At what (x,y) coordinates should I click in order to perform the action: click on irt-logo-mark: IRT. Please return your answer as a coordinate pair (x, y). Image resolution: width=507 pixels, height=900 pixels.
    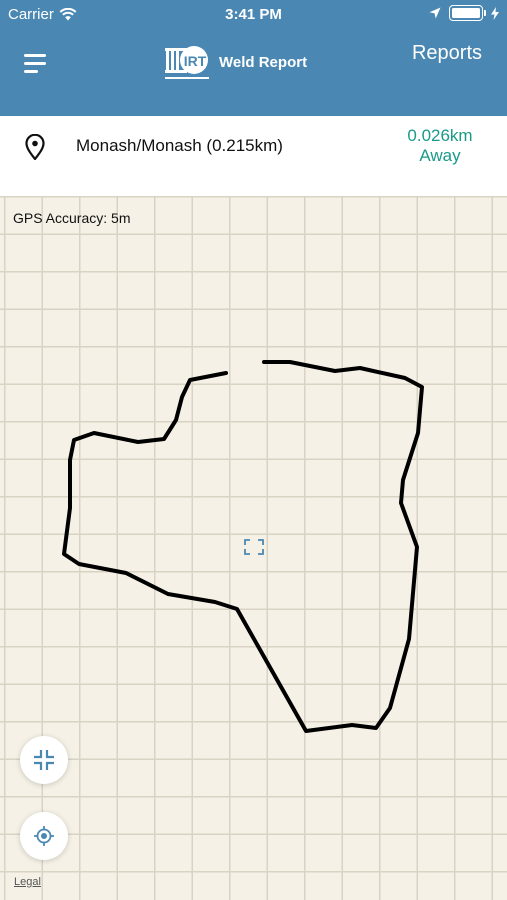
    Looking at the image, I should click on (188, 62).